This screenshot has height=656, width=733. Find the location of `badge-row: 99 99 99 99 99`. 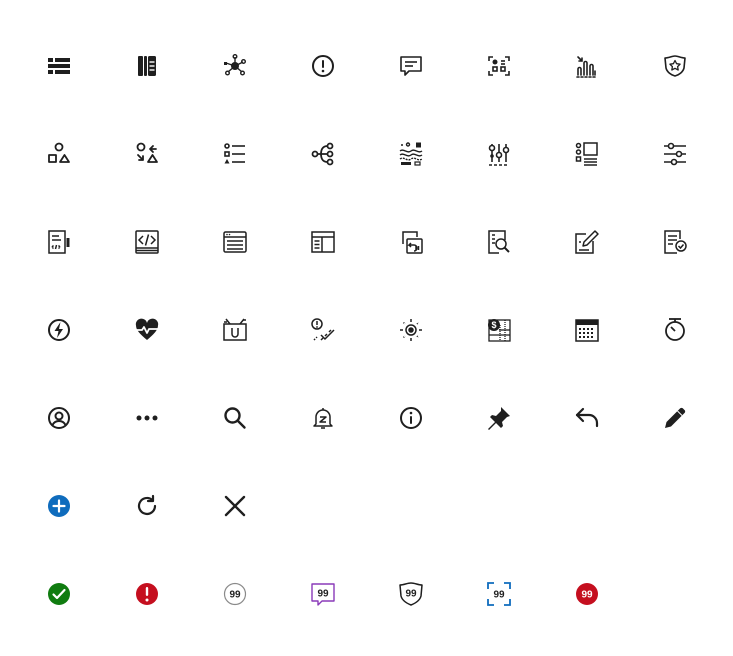

badge-row: 99 99 99 99 99 is located at coordinates (367, 590).